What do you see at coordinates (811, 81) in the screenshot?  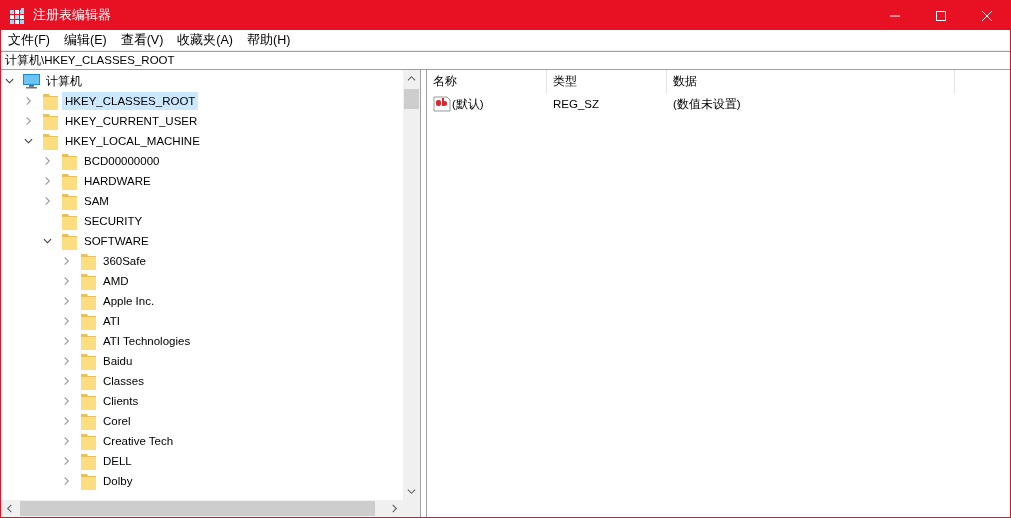 I see `column-header: 数据` at bounding box center [811, 81].